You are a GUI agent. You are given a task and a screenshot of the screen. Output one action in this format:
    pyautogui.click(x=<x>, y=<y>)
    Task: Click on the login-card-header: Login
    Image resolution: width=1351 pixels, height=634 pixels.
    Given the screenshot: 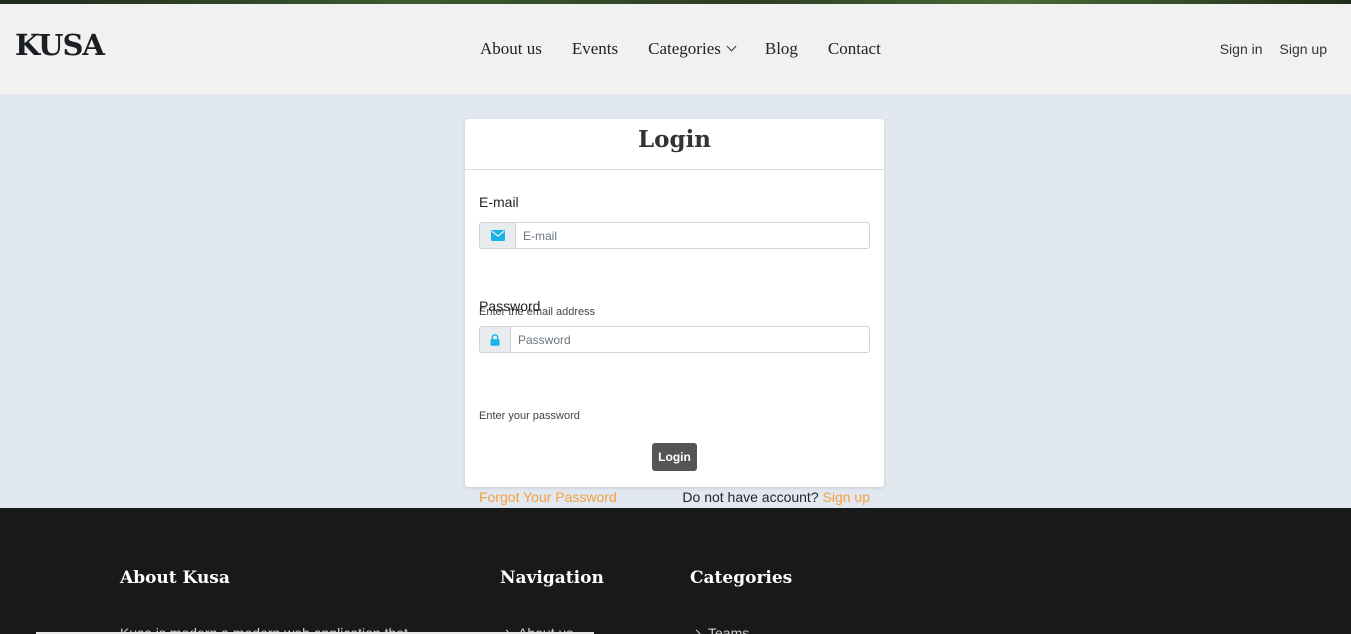 What is the action you would take?
    pyautogui.click(x=674, y=144)
    